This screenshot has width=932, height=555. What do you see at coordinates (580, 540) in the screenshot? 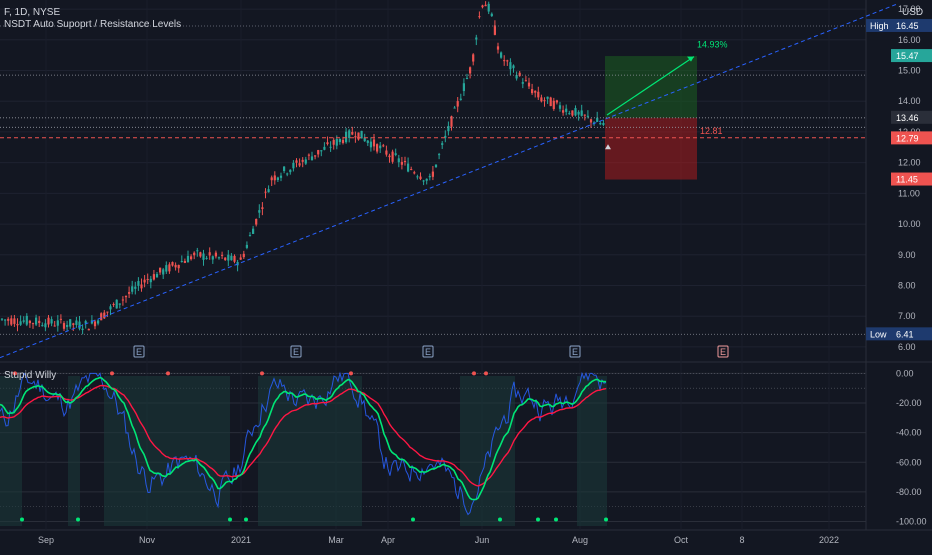
I see `time-tick-label: Aug` at bounding box center [580, 540].